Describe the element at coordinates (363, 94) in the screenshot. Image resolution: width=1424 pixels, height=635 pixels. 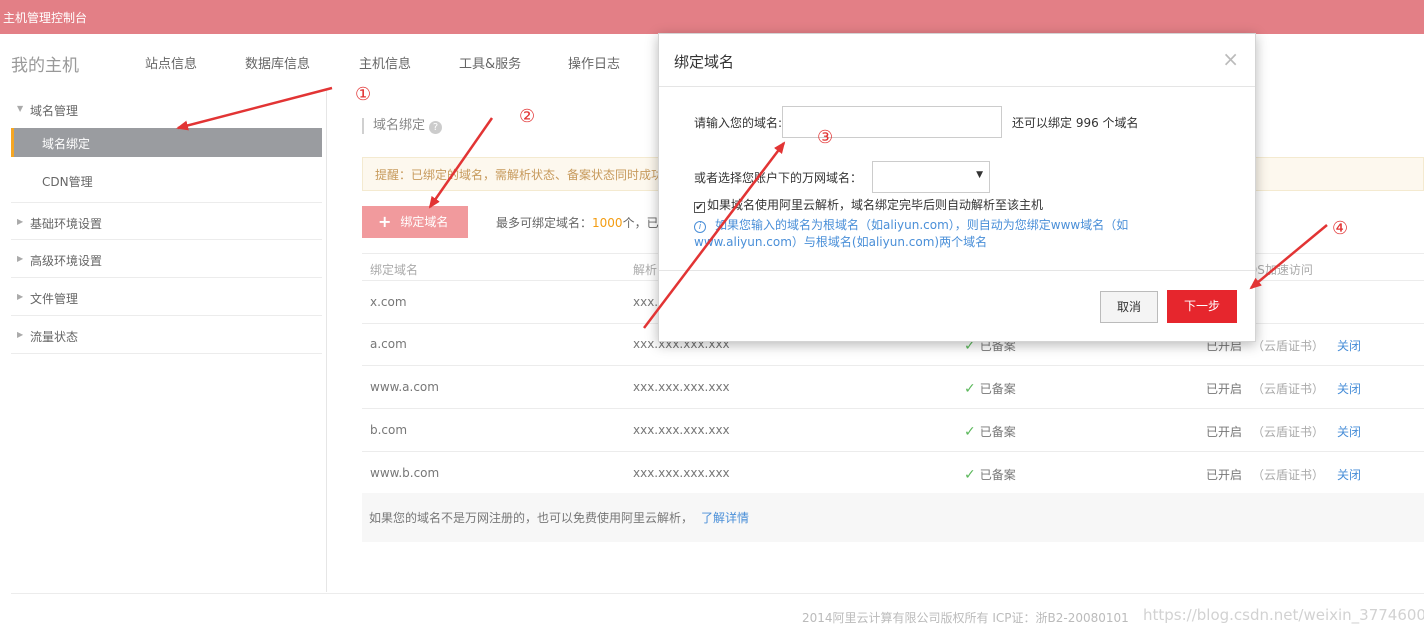
I see `step-marker-1: ①` at that location.